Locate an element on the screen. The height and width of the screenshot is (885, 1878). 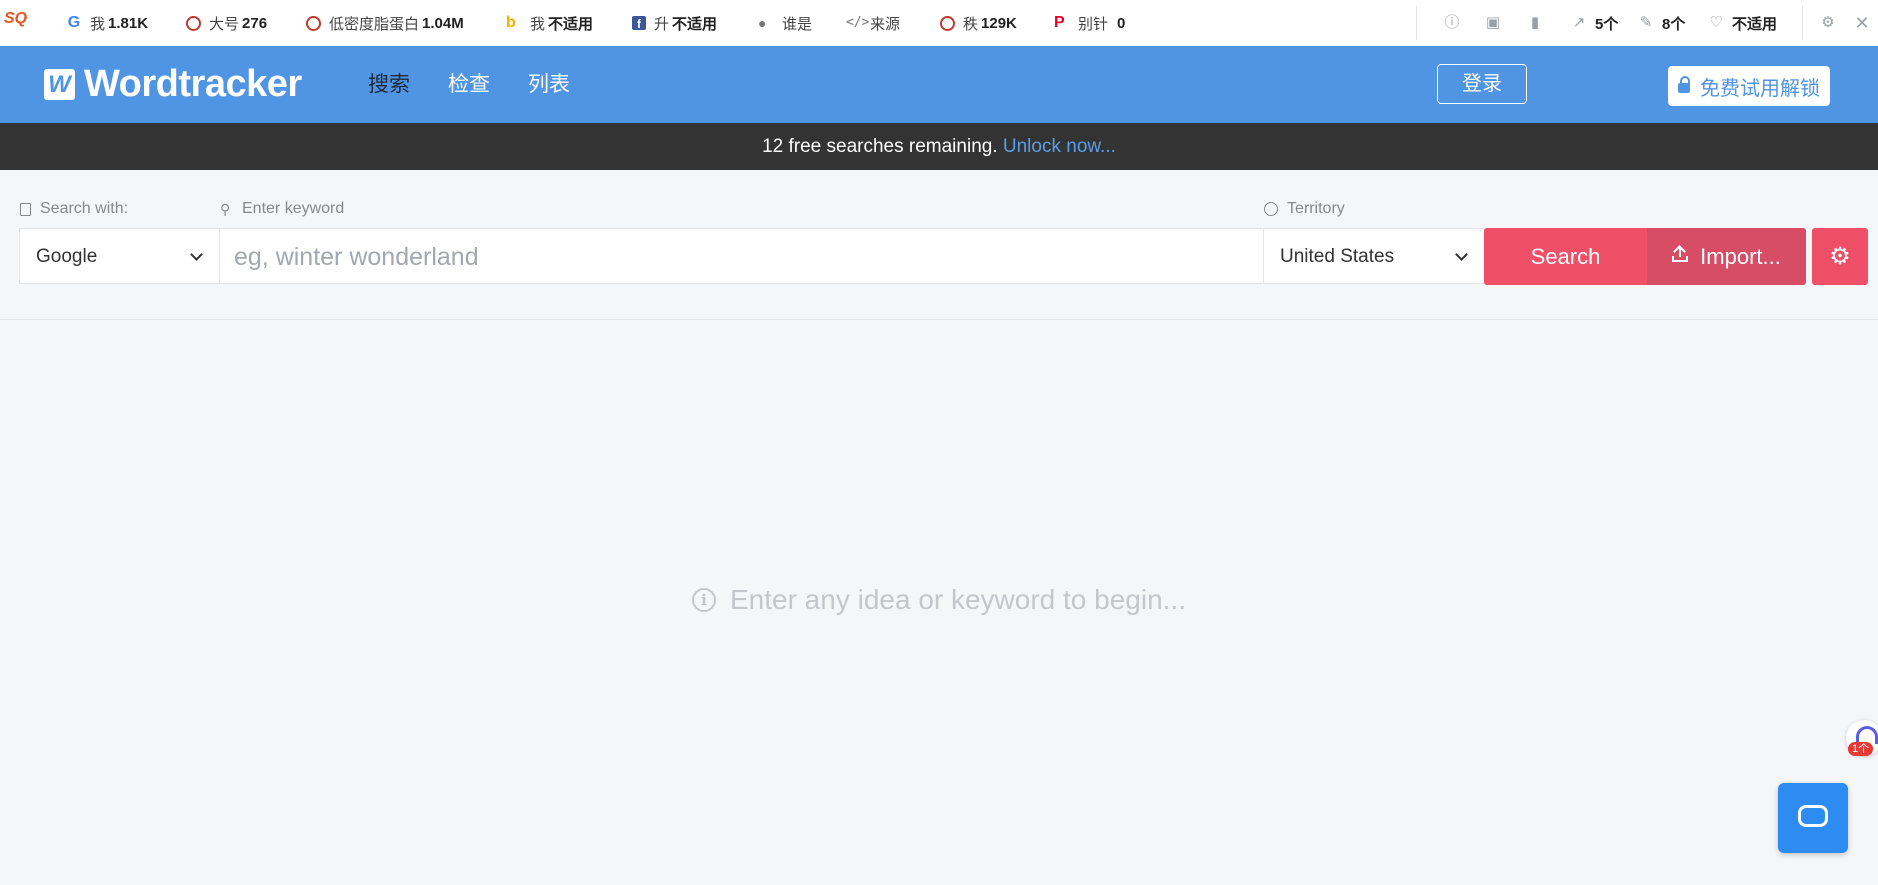
seo-item-da: 大号 276 is located at coordinates (226, 23).